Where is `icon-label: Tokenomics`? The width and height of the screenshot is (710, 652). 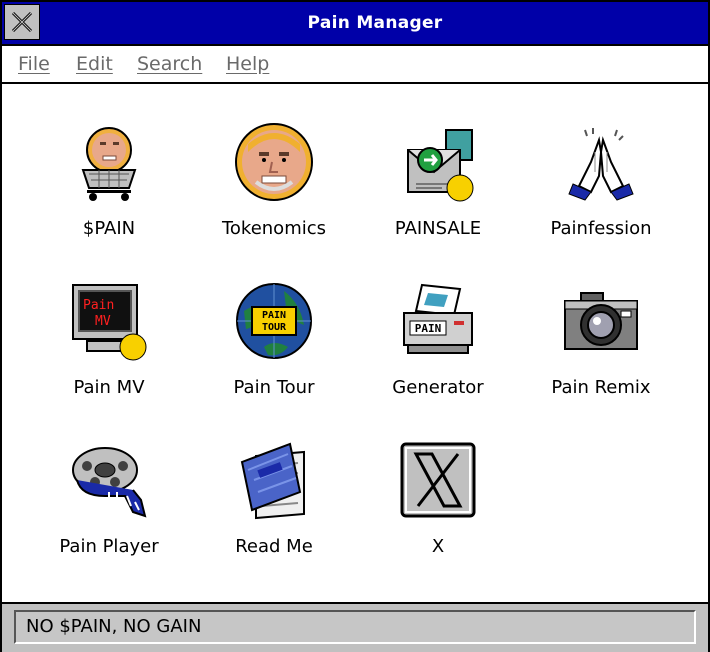
icon-label: Tokenomics is located at coordinates (274, 228).